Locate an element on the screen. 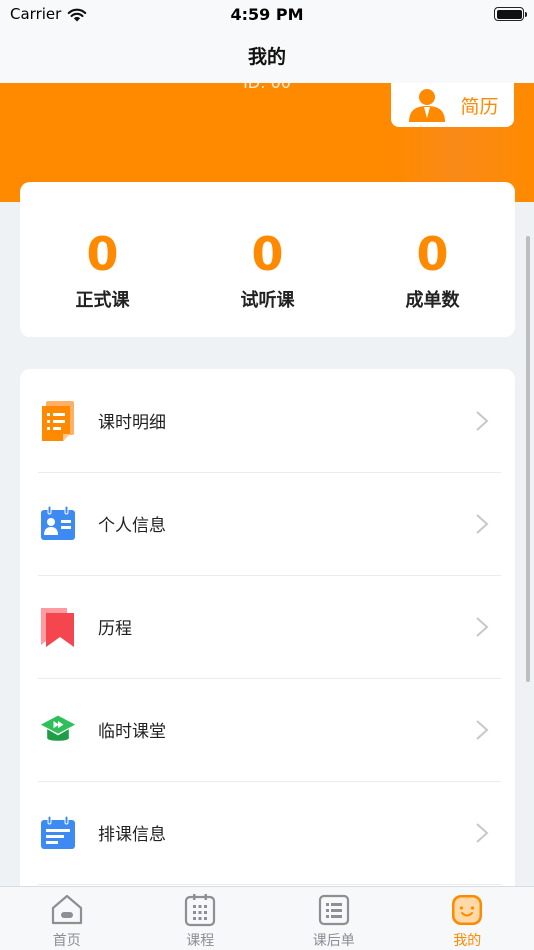 The height and width of the screenshot is (950, 534). list-icon is located at coordinates (333, 910).